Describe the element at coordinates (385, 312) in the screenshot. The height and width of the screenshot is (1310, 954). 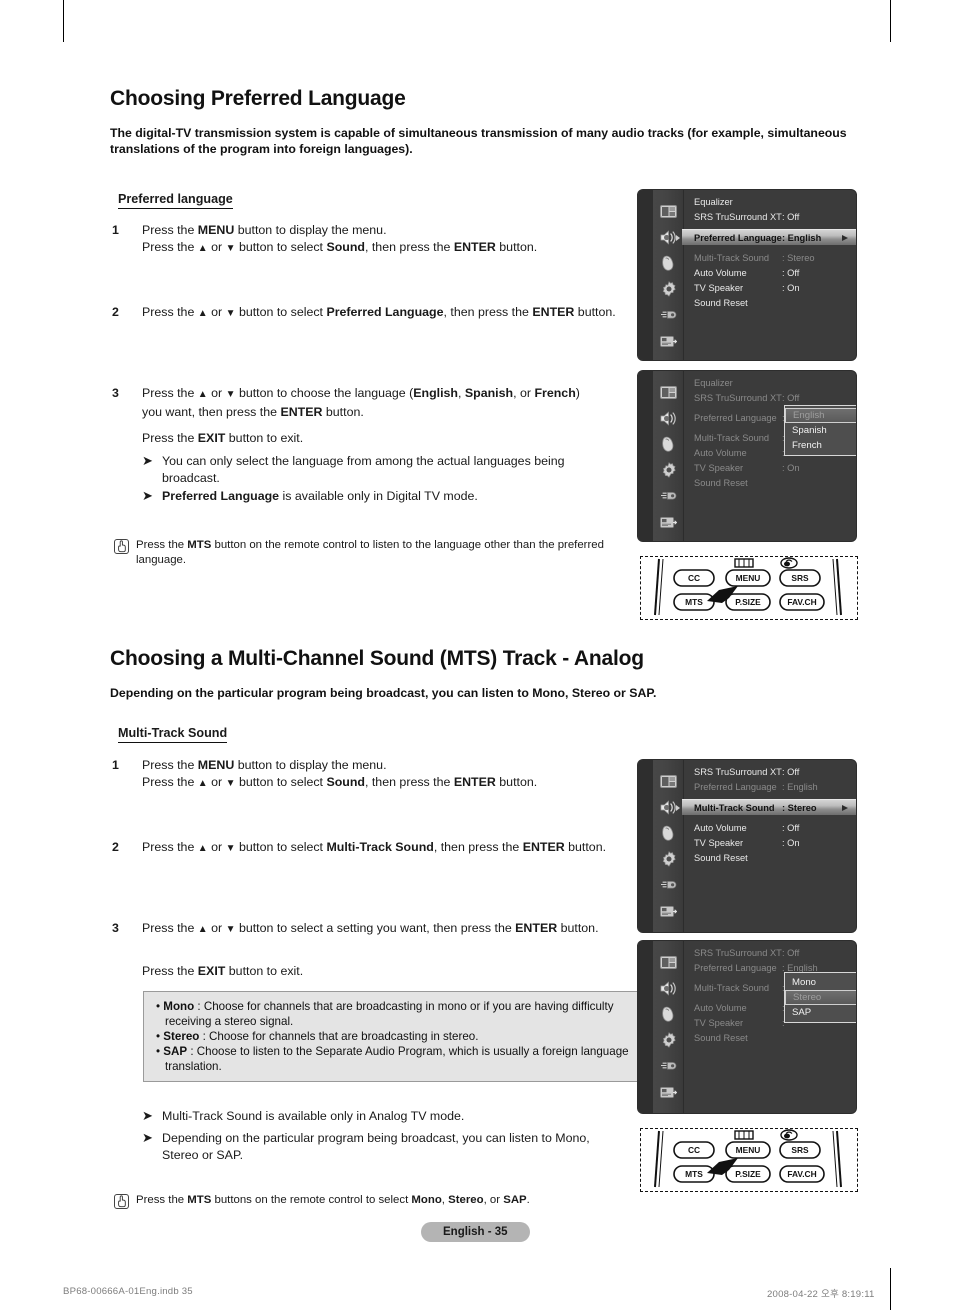
I see `menu-preferred-language: Preferred Language` at that location.